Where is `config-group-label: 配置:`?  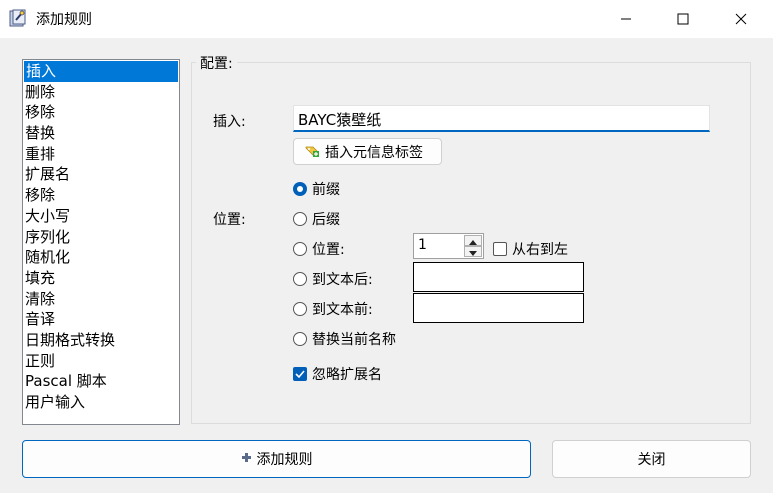
config-group-label: 配置: is located at coordinates (216, 63).